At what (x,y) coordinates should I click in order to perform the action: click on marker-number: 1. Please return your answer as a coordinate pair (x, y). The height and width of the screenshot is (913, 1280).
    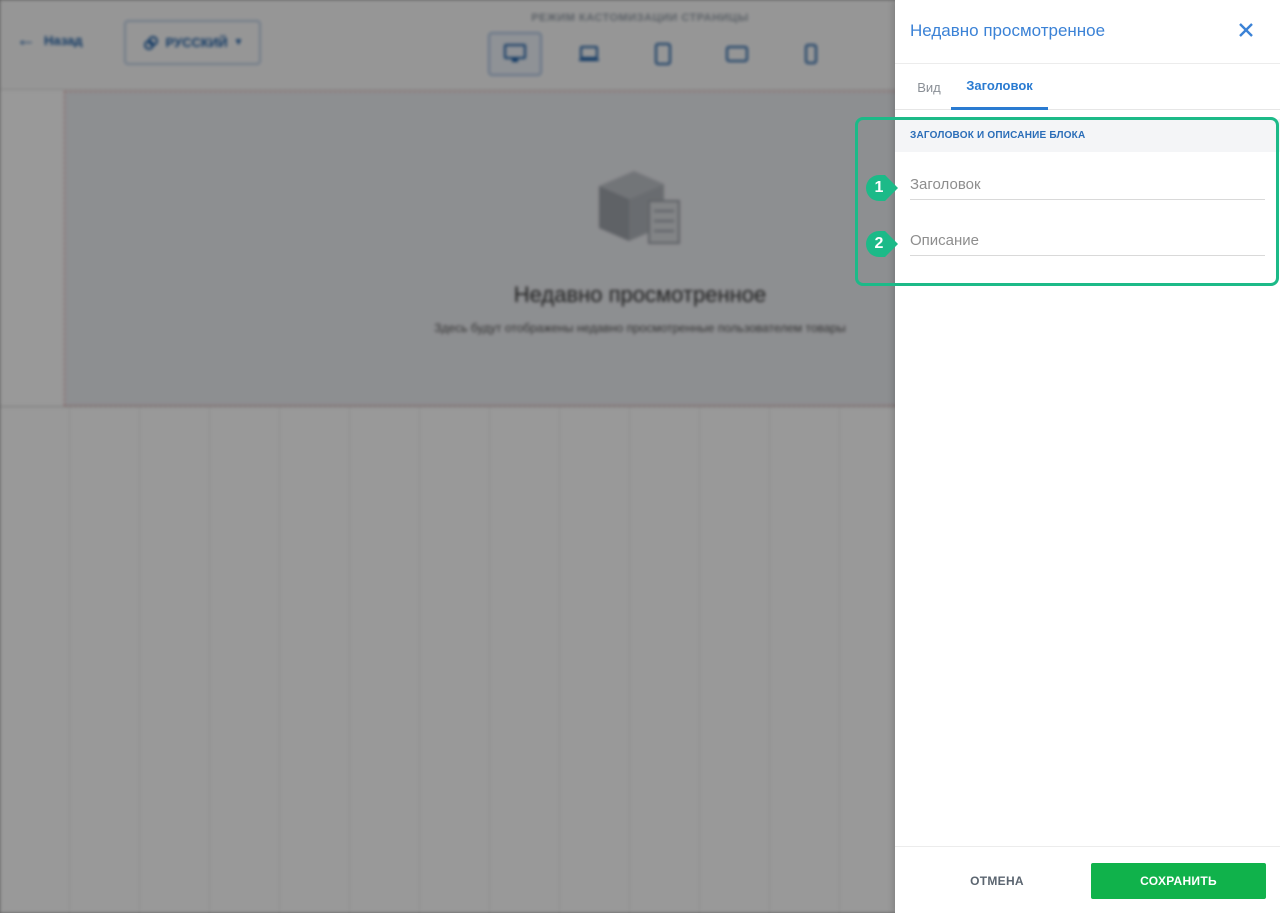
    Looking at the image, I should click on (879, 187).